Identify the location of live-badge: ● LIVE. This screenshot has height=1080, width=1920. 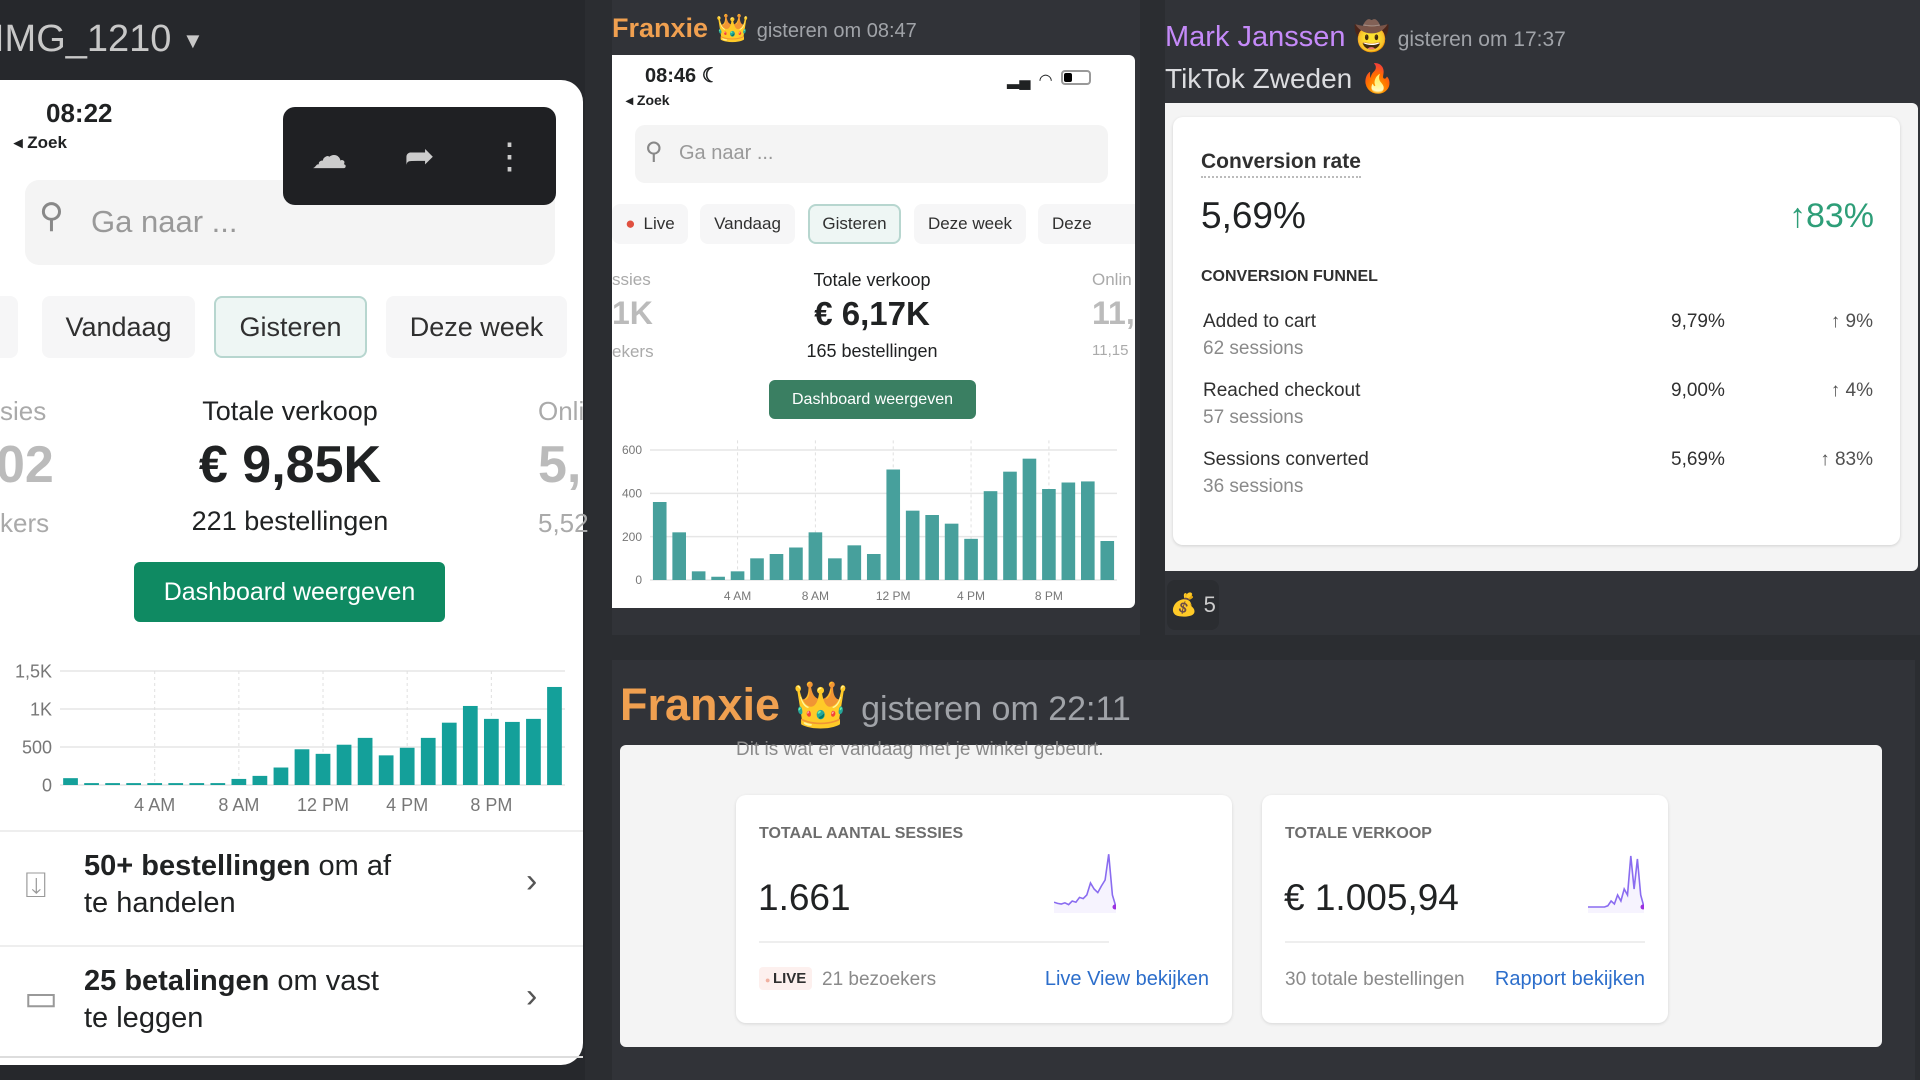
(786, 978).